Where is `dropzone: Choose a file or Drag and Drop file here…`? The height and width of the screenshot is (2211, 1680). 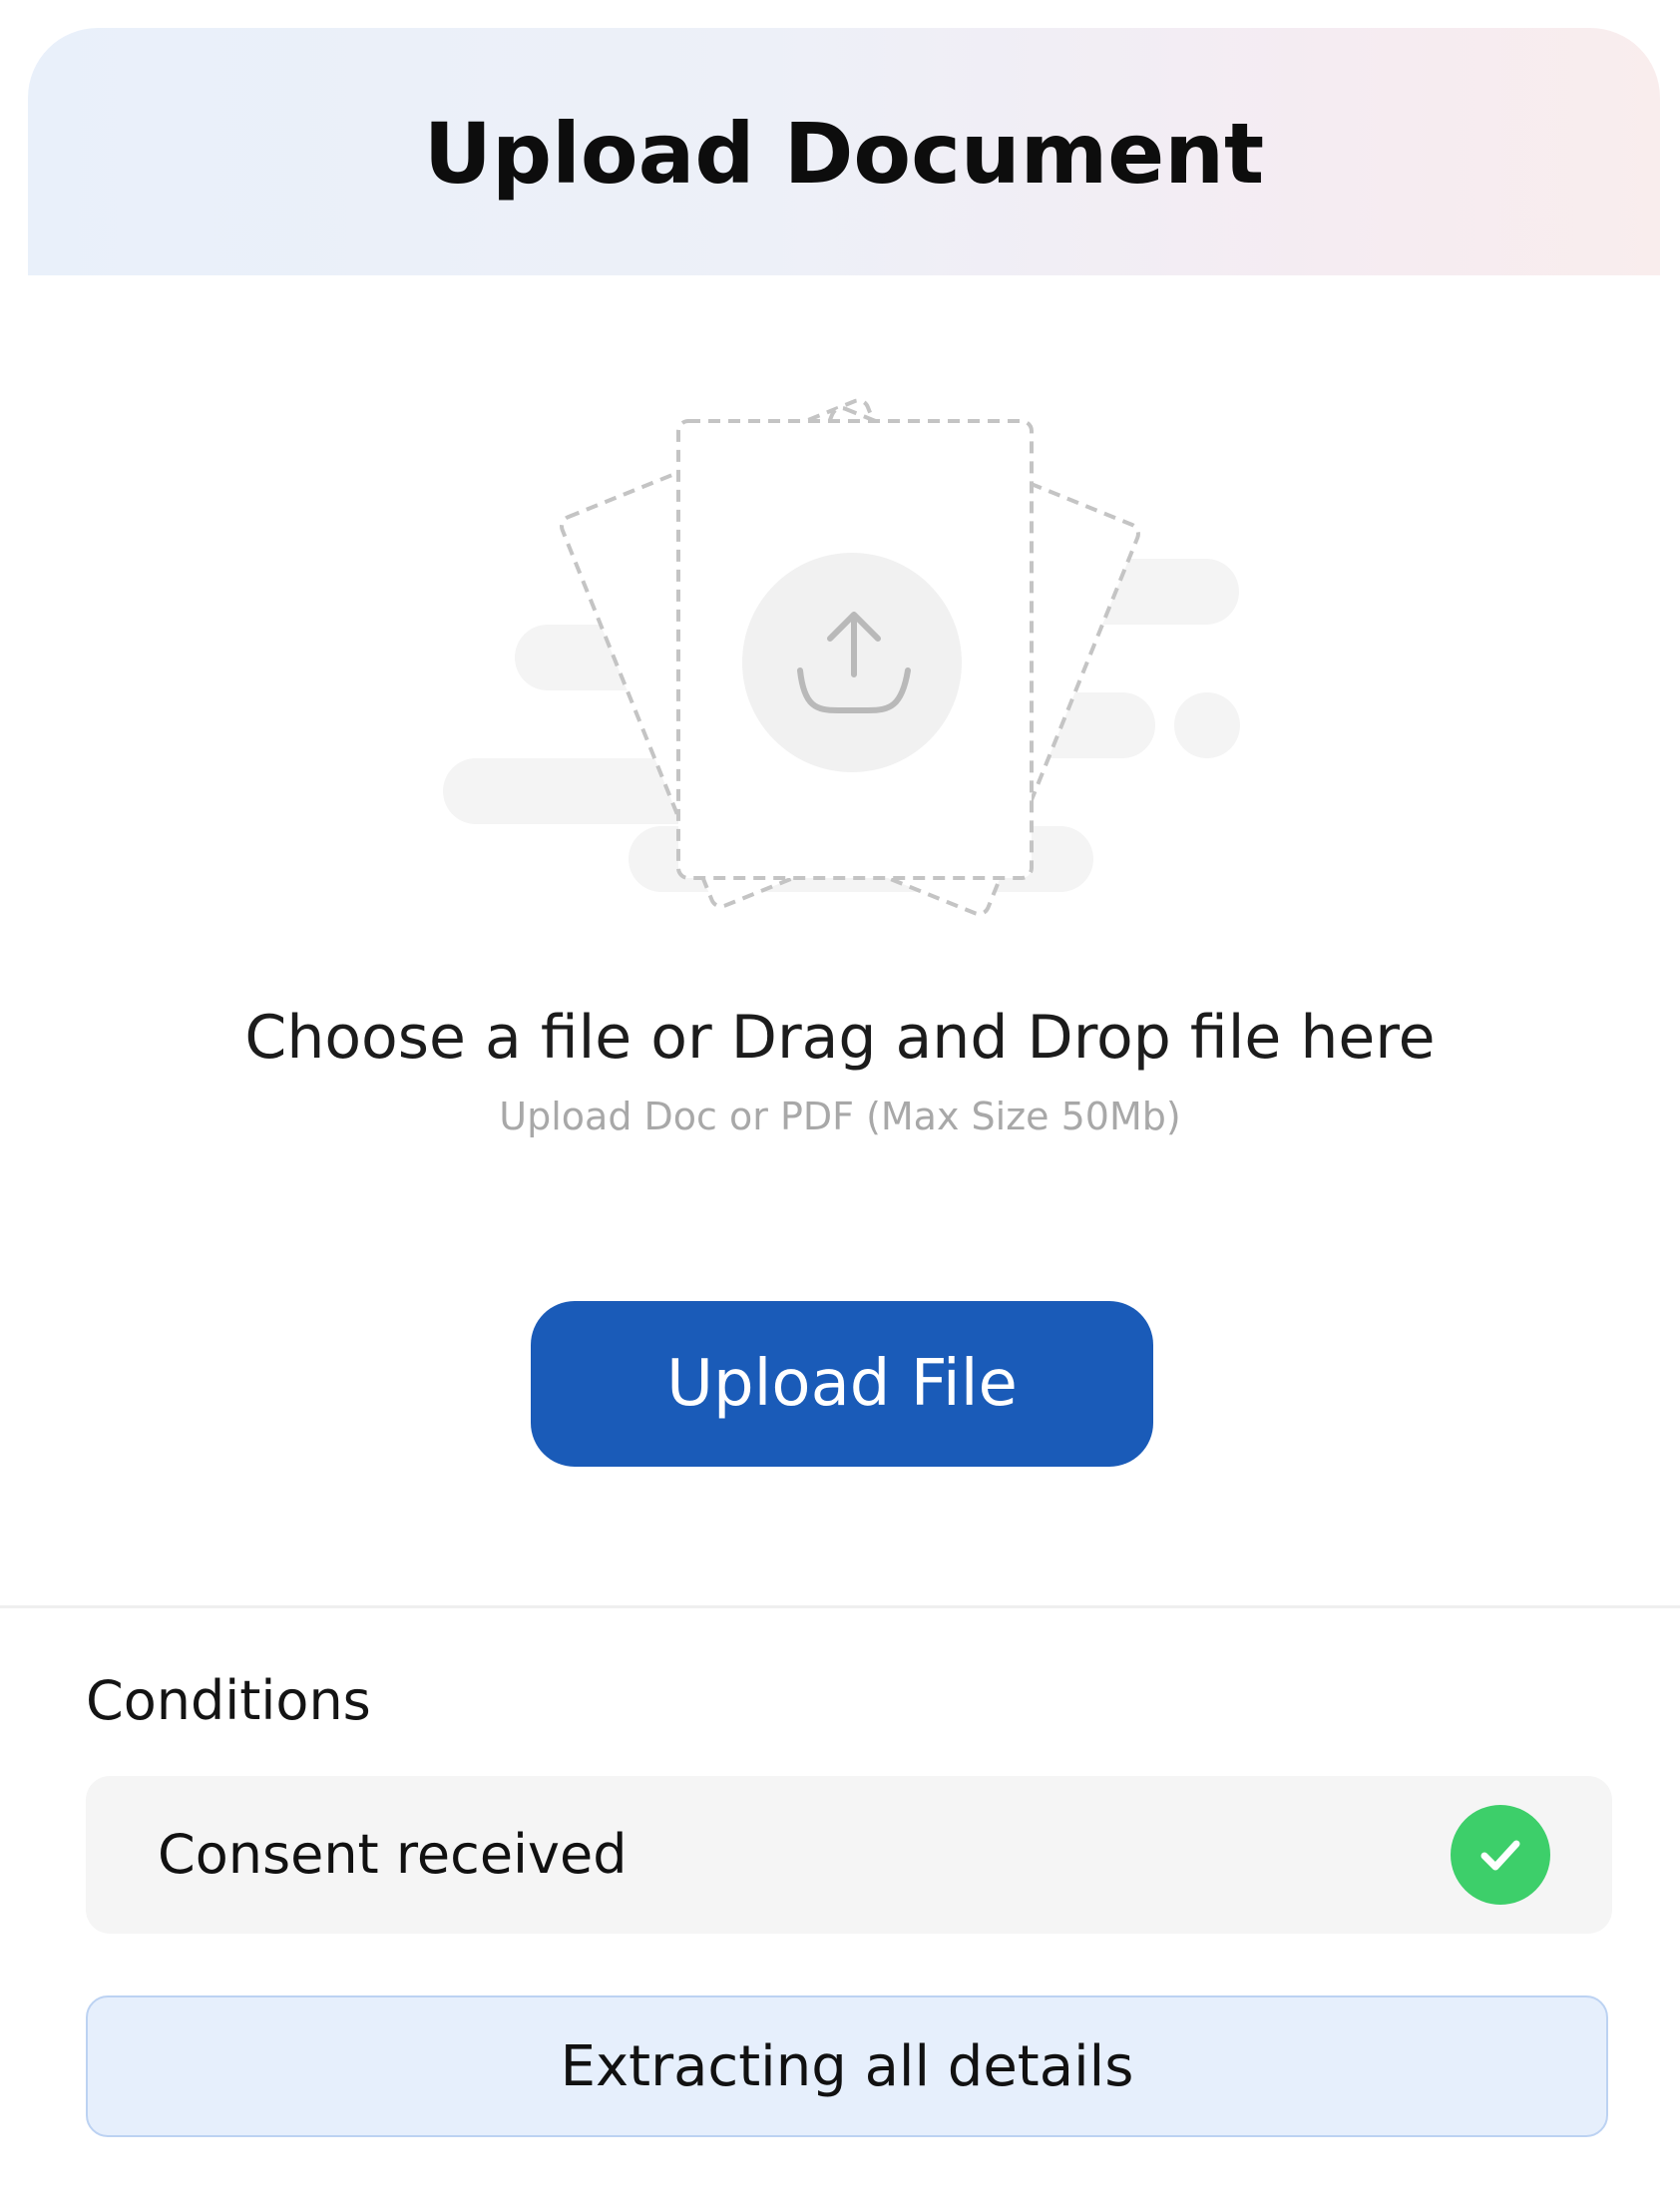 dropzone: Choose a file or Drag and Drop file here… is located at coordinates (840, 1070).